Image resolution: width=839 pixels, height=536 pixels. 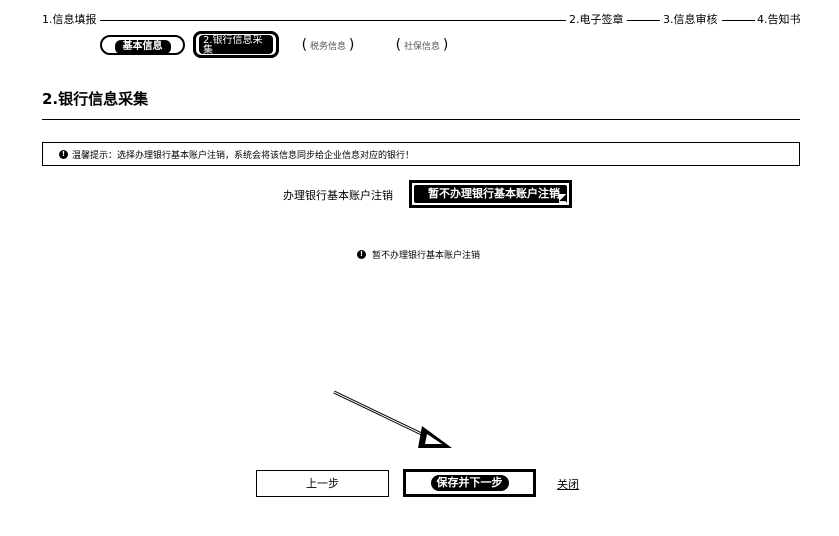 What do you see at coordinates (596, 19) in the screenshot?
I see `step-e-signature: 2.电子签章` at bounding box center [596, 19].